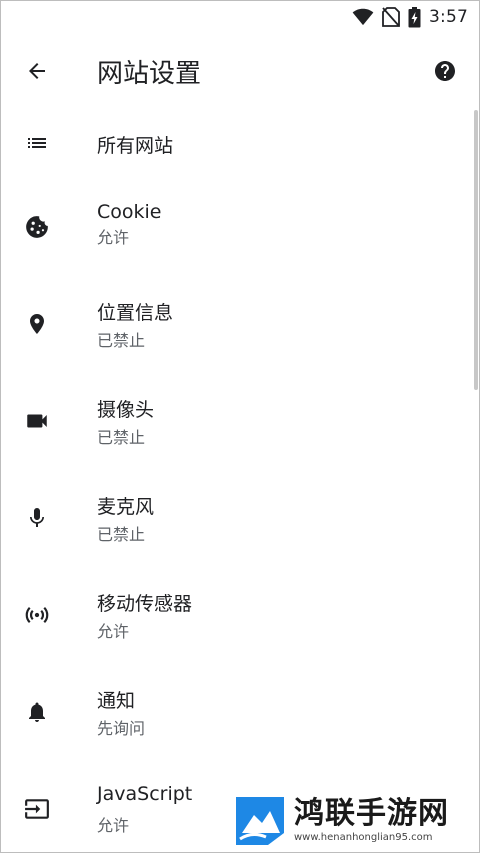 This screenshot has width=480, height=853. I want to click on help-button, so click(445, 71).